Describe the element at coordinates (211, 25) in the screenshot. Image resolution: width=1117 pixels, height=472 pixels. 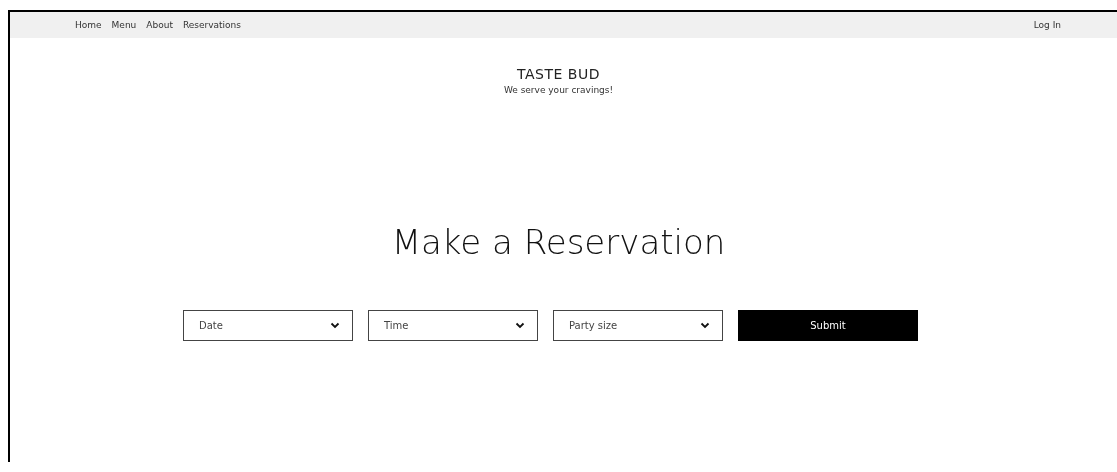
I see `nav-link: Reservations` at that location.